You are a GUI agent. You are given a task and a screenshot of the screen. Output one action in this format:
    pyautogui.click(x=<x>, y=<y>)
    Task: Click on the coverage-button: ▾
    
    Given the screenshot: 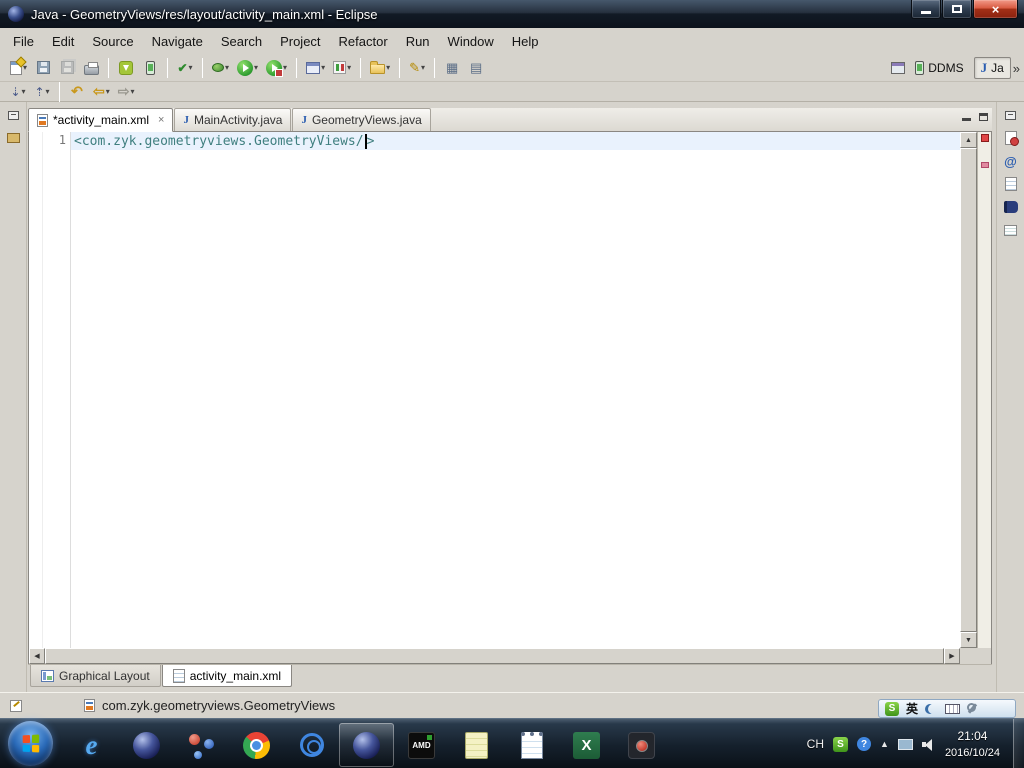 What is the action you would take?
    pyautogui.click(x=342, y=68)
    